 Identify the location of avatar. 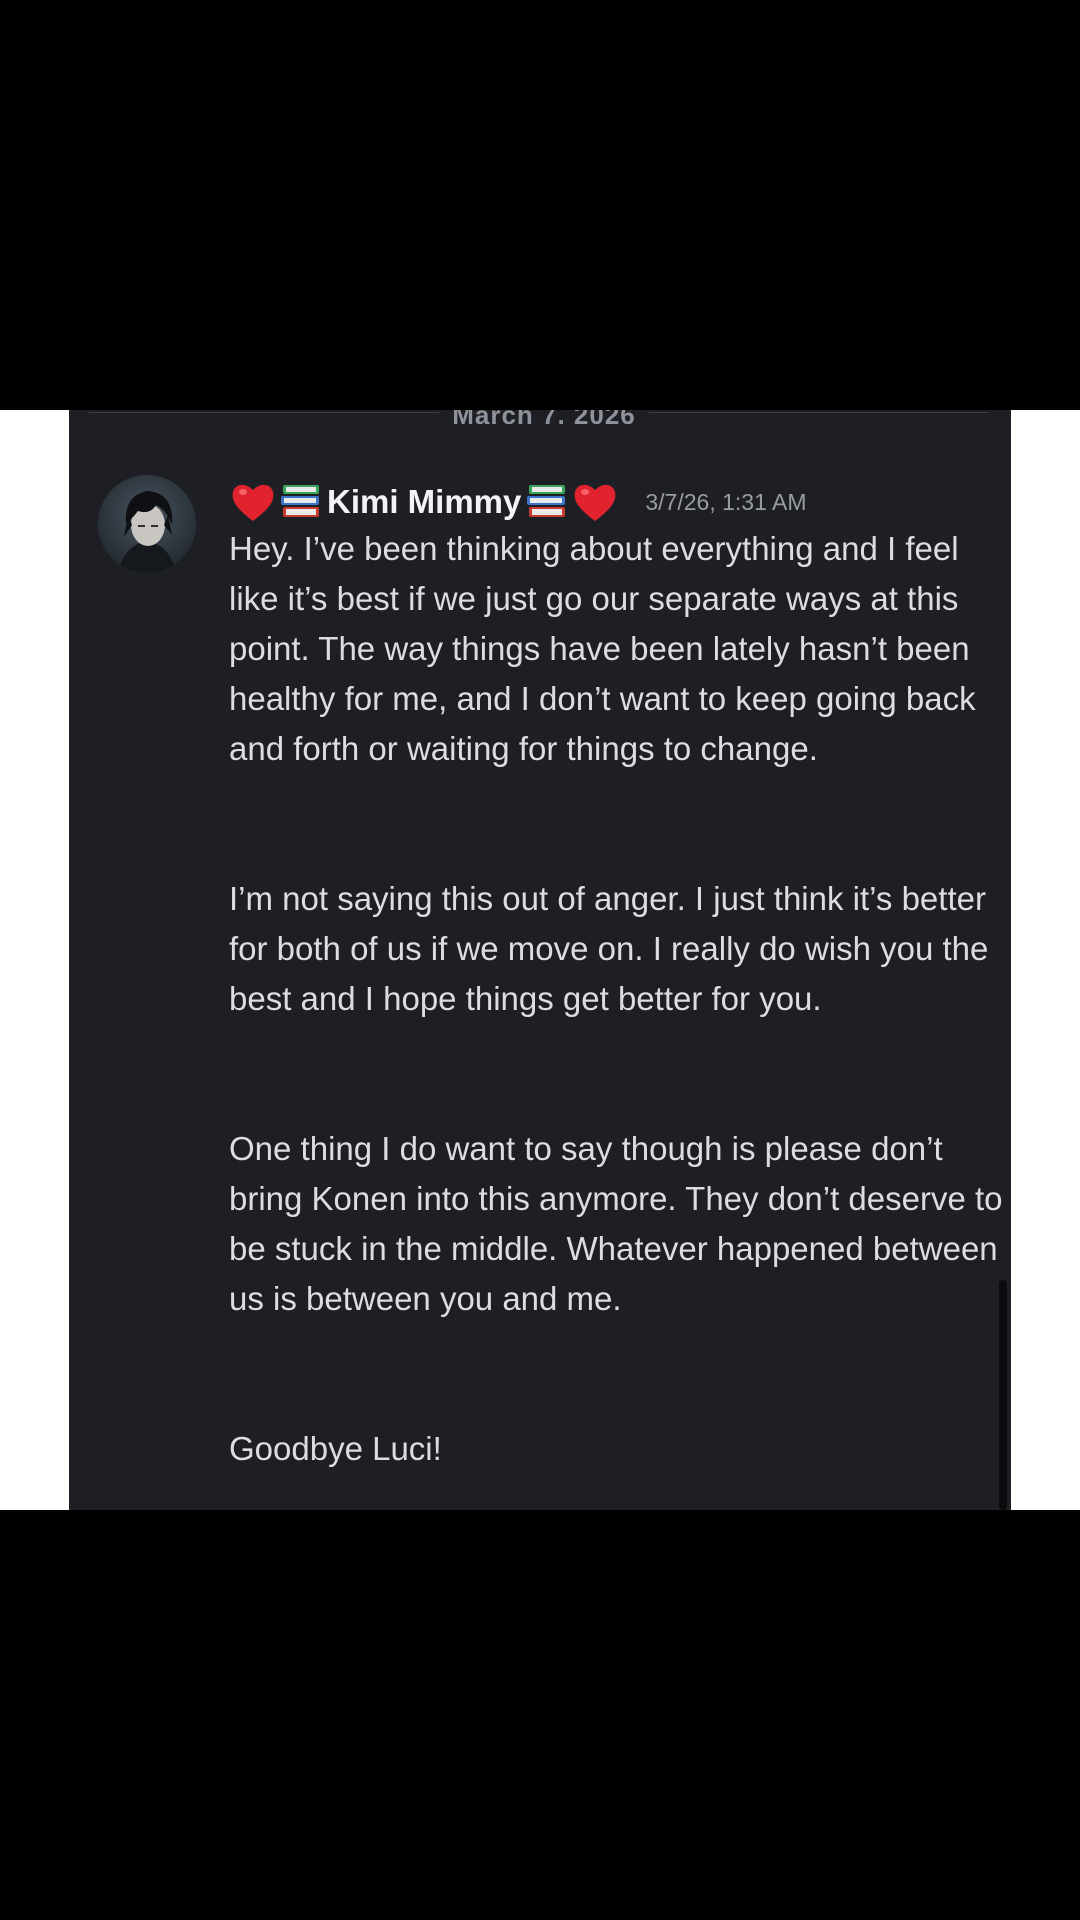
(147, 524).